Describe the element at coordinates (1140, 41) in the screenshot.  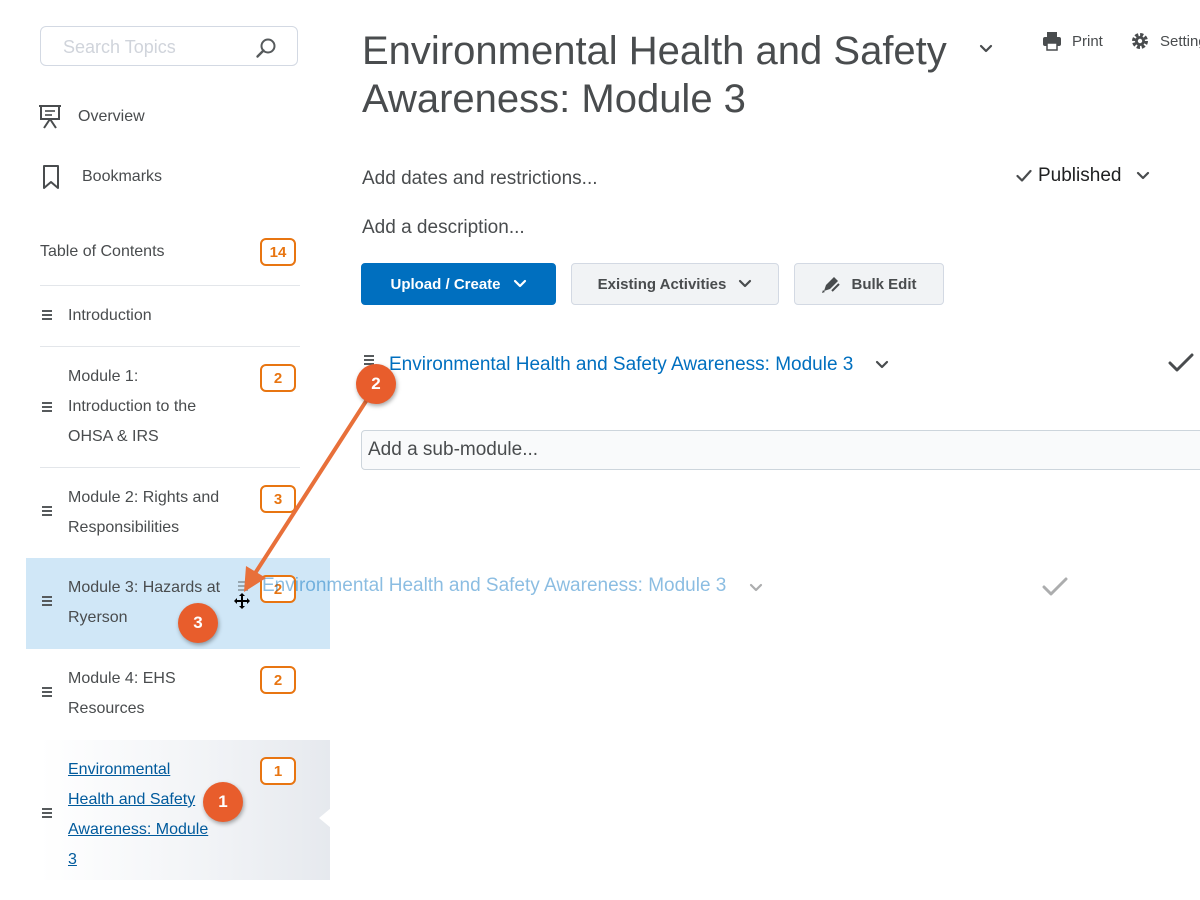
I see `gear-icon` at that location.